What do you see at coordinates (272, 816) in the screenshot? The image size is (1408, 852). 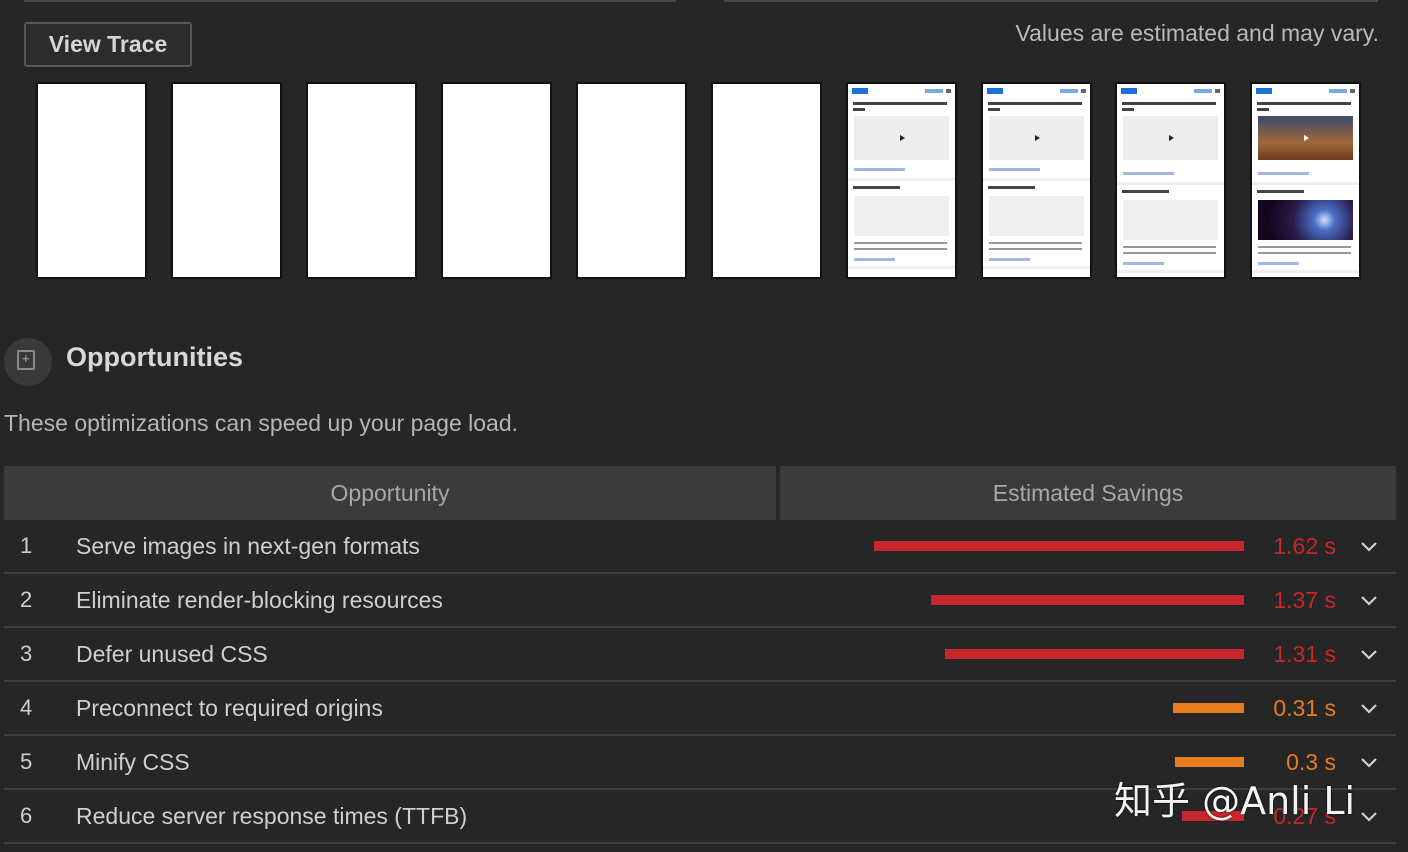 I see `opportunity-label: Reduce server response times (TTFB)` at bounding box center [272, 816].